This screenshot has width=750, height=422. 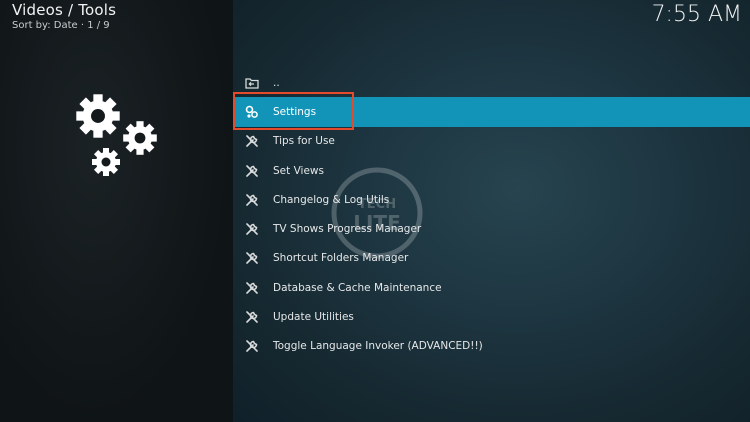 What do you see at coordinates (491, 170) in the screenshot?
I see `list-item-set-views: Set Views` at bounding box center [491, 170].